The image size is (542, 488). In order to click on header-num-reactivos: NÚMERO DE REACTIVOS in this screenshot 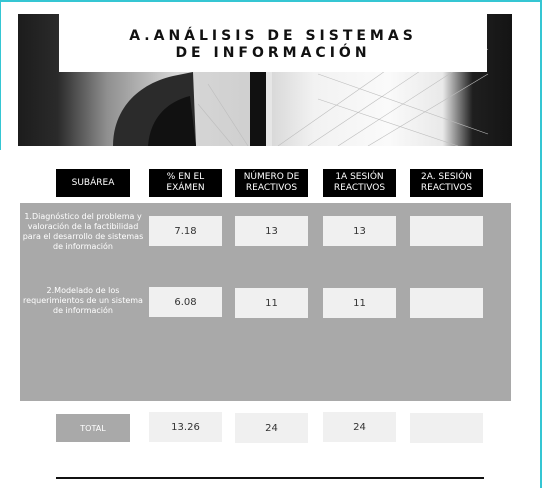, I will do `click(271, 183)`.